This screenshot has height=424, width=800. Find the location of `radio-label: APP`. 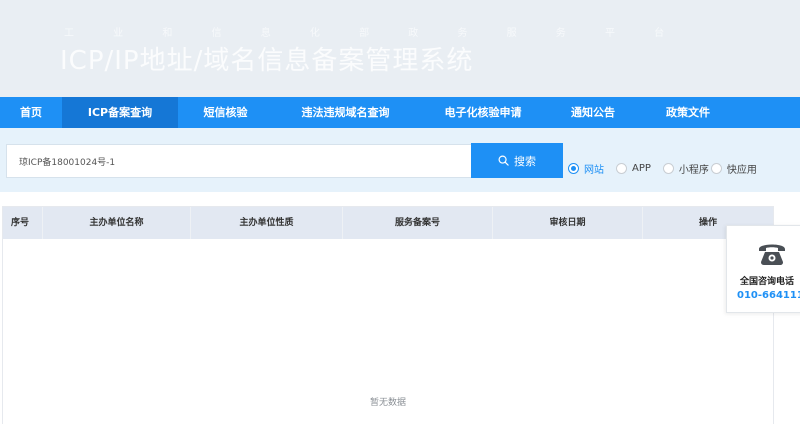

radio-label: APP is located at coordinates (641, 168).